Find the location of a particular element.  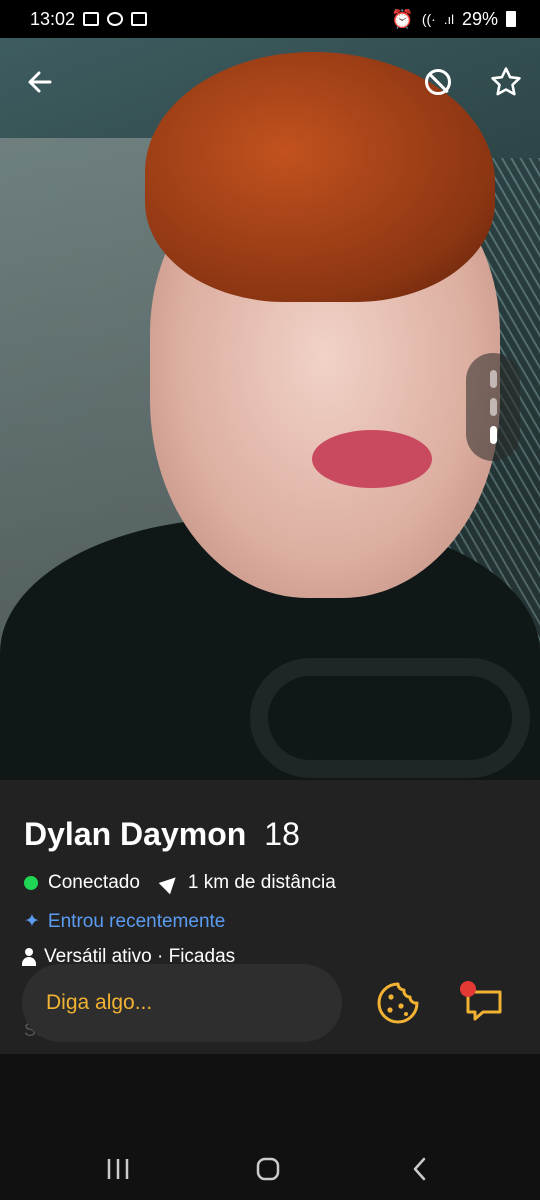

status-right: ⏰ ((· .ıl 29% is located at coordinates (453, 19).